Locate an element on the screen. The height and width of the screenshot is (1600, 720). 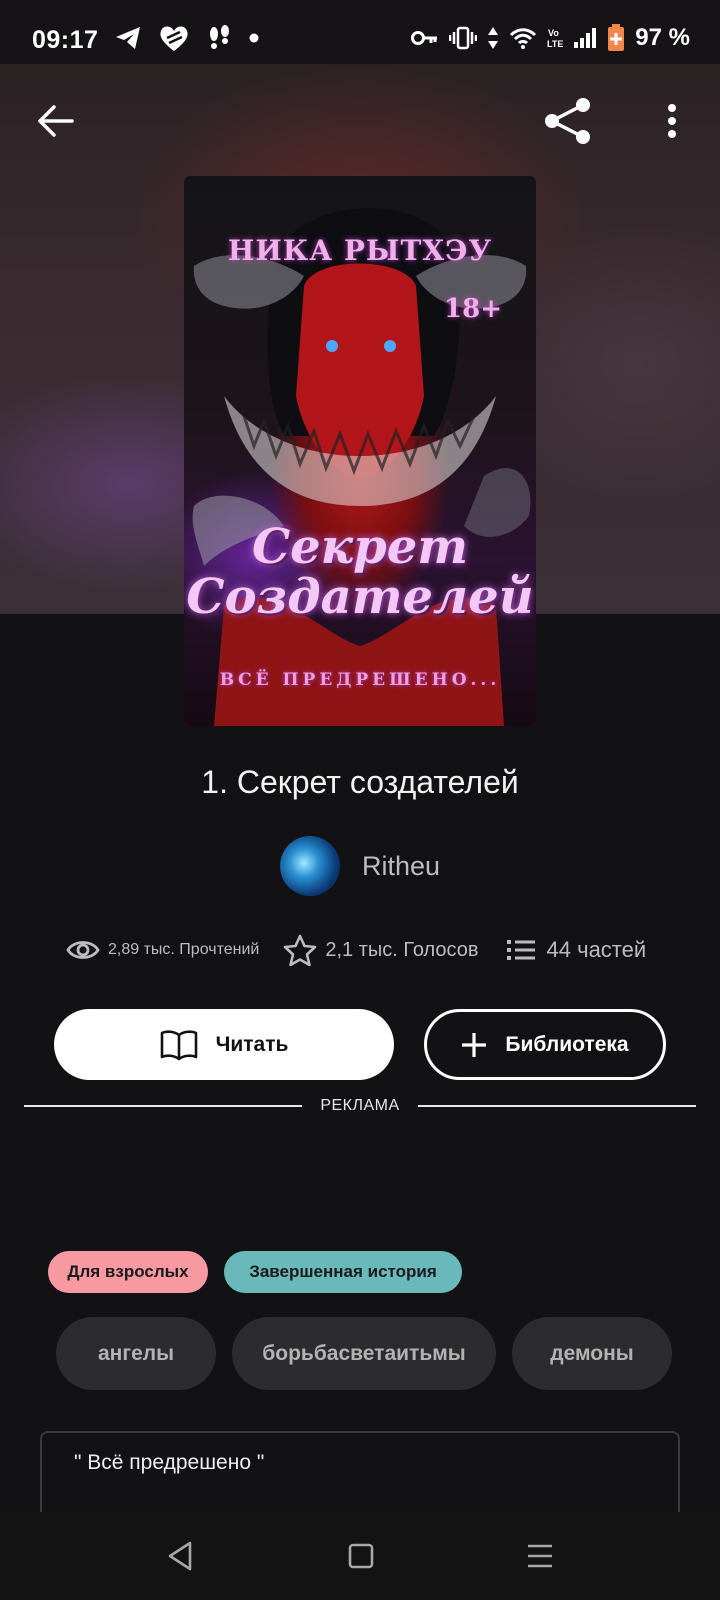
heart-app-icon is located at coordinates (174, 38).